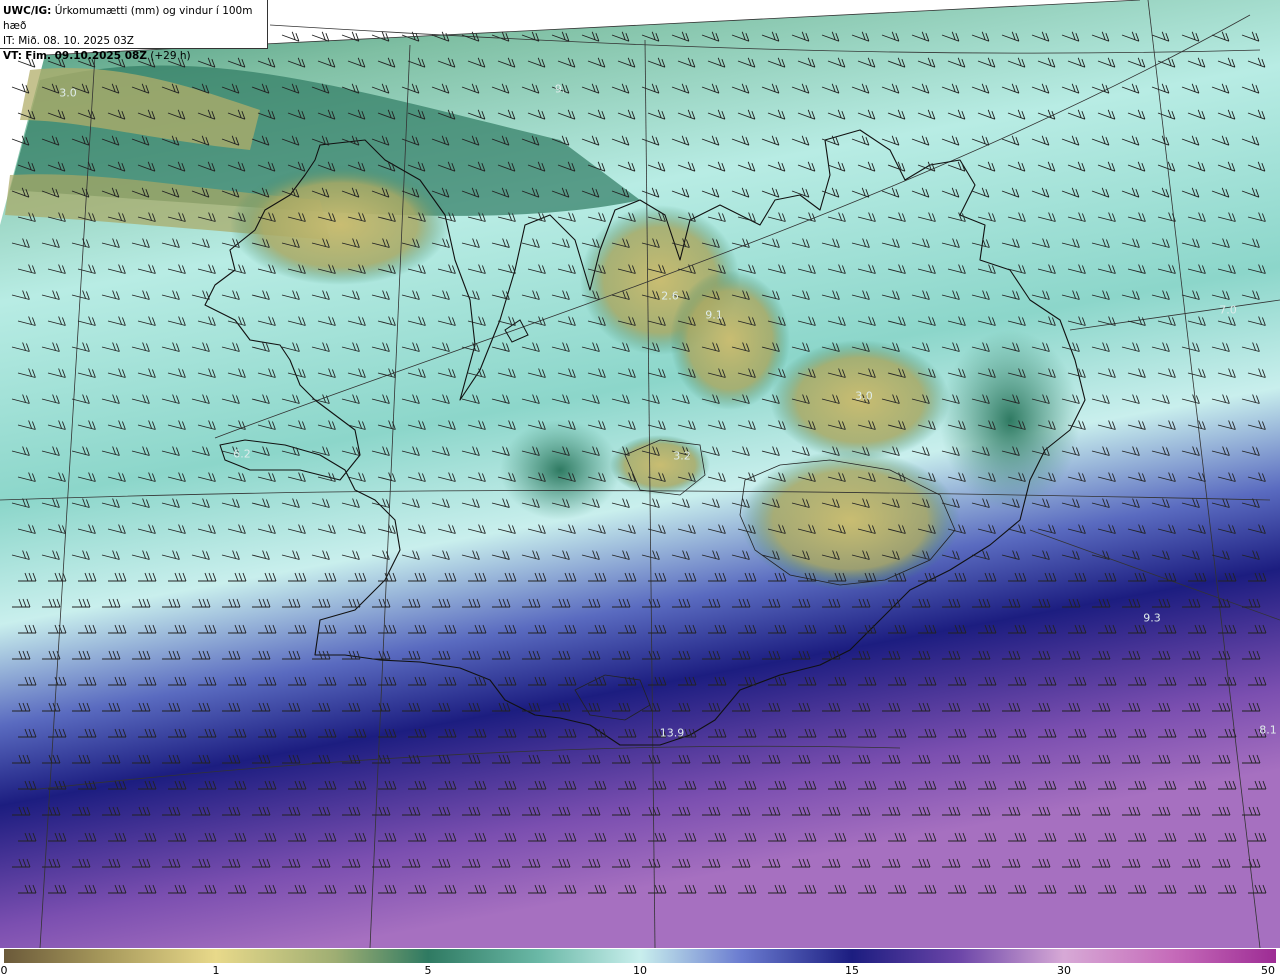 The image size is (1280, 978). I want to click on map-value-label: 2.6, so click(670, 296).